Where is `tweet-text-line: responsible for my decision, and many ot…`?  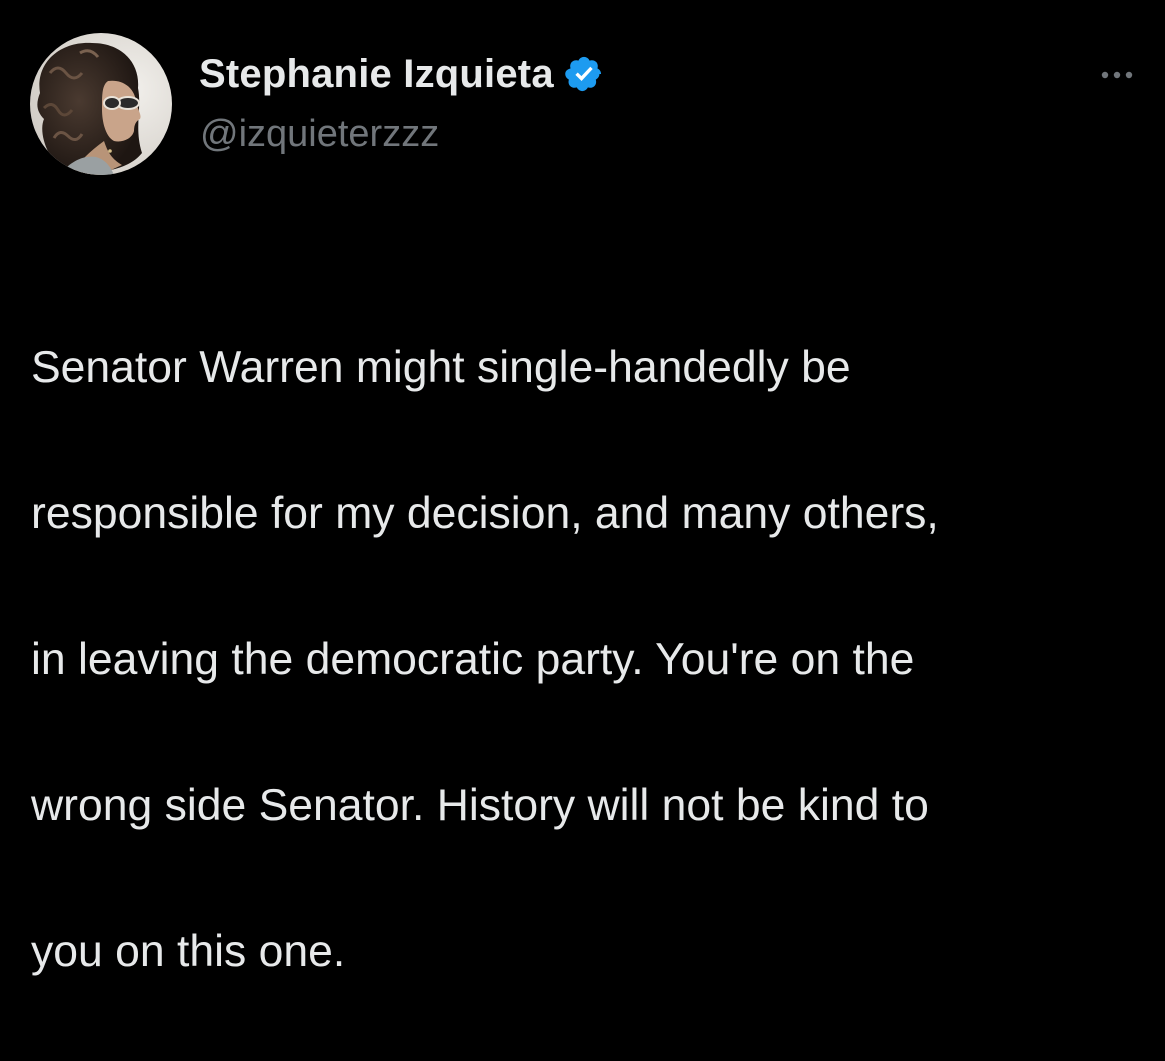
tweet-text-line: responsible for my decision, and many ot… is located at coordinates (485, 513).